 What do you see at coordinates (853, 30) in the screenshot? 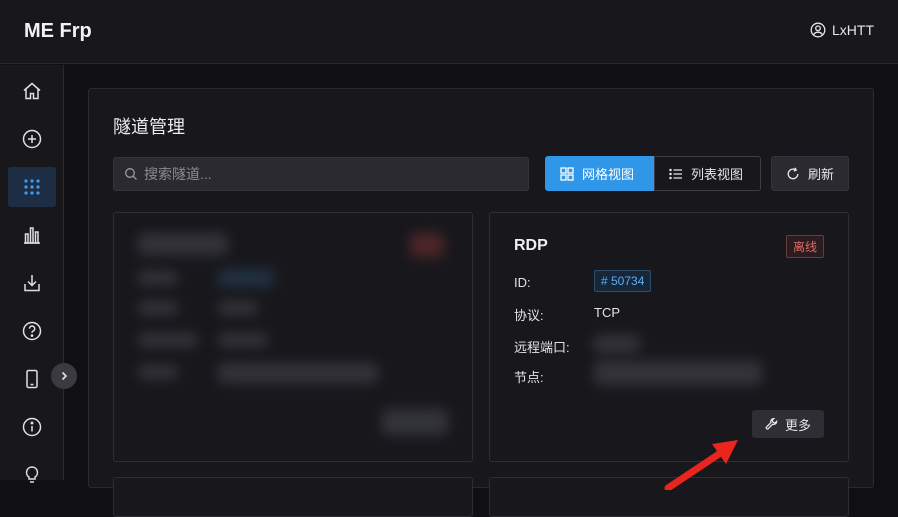
I see `username: LxHTT` at bounding box center [853, 30].